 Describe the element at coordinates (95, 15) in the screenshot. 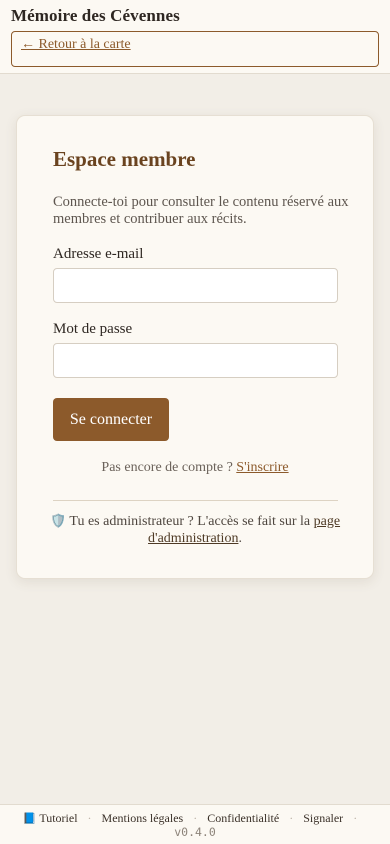

I see `app-title: Mémoire des Cévennes` at that location.